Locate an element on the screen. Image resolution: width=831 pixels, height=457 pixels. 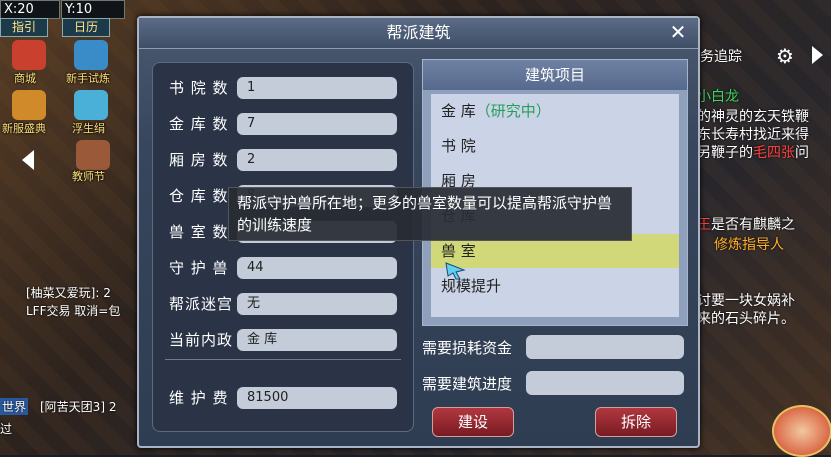
item-name: 兽 室 is located at coordinates (458, 251).